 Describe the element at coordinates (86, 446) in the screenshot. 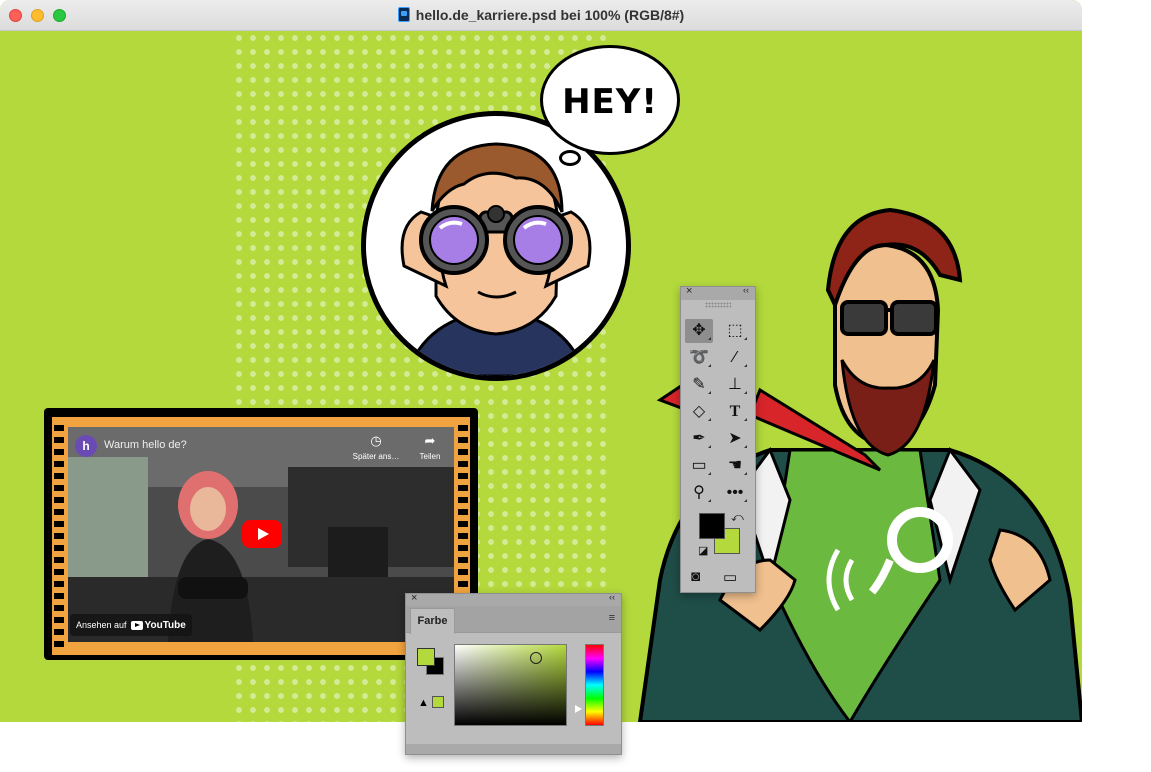

I see `channel-avatar: h` at that location.